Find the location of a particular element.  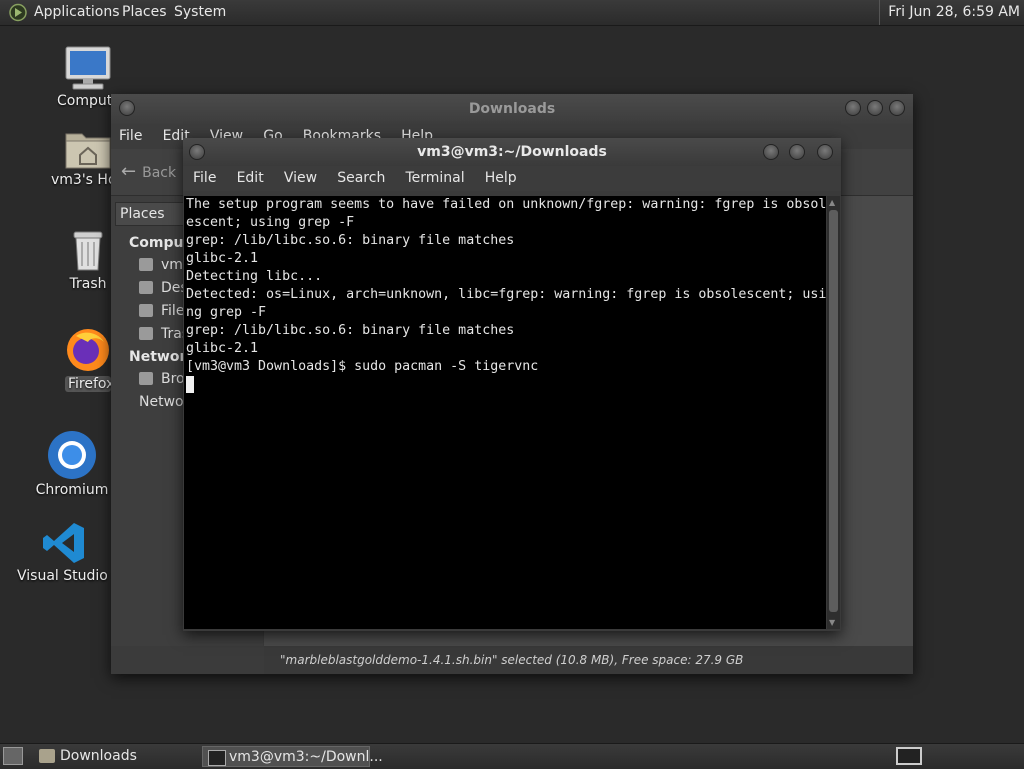

menu-system: System is located at coordinates (200, 12).